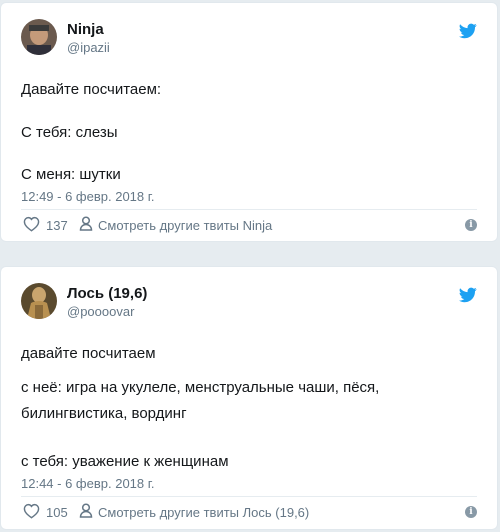  What do you see at coordinates (88, 353) in the screenshot?
I see `tweet-text-line: давайте посчитаем` at bounding box center [88, 353].